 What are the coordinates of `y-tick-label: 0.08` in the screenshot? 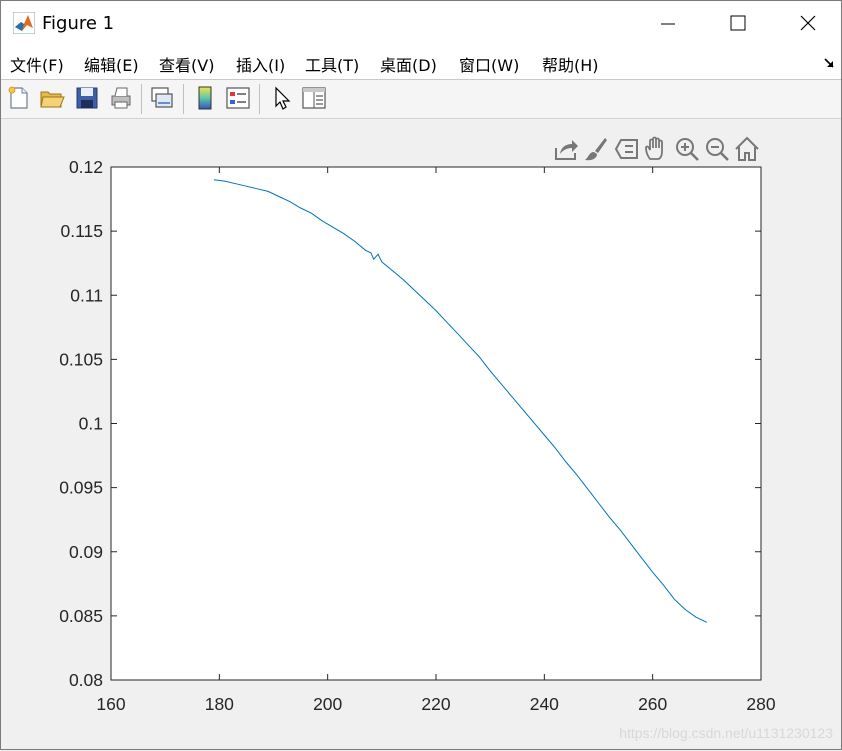 It's located at (86, 680).